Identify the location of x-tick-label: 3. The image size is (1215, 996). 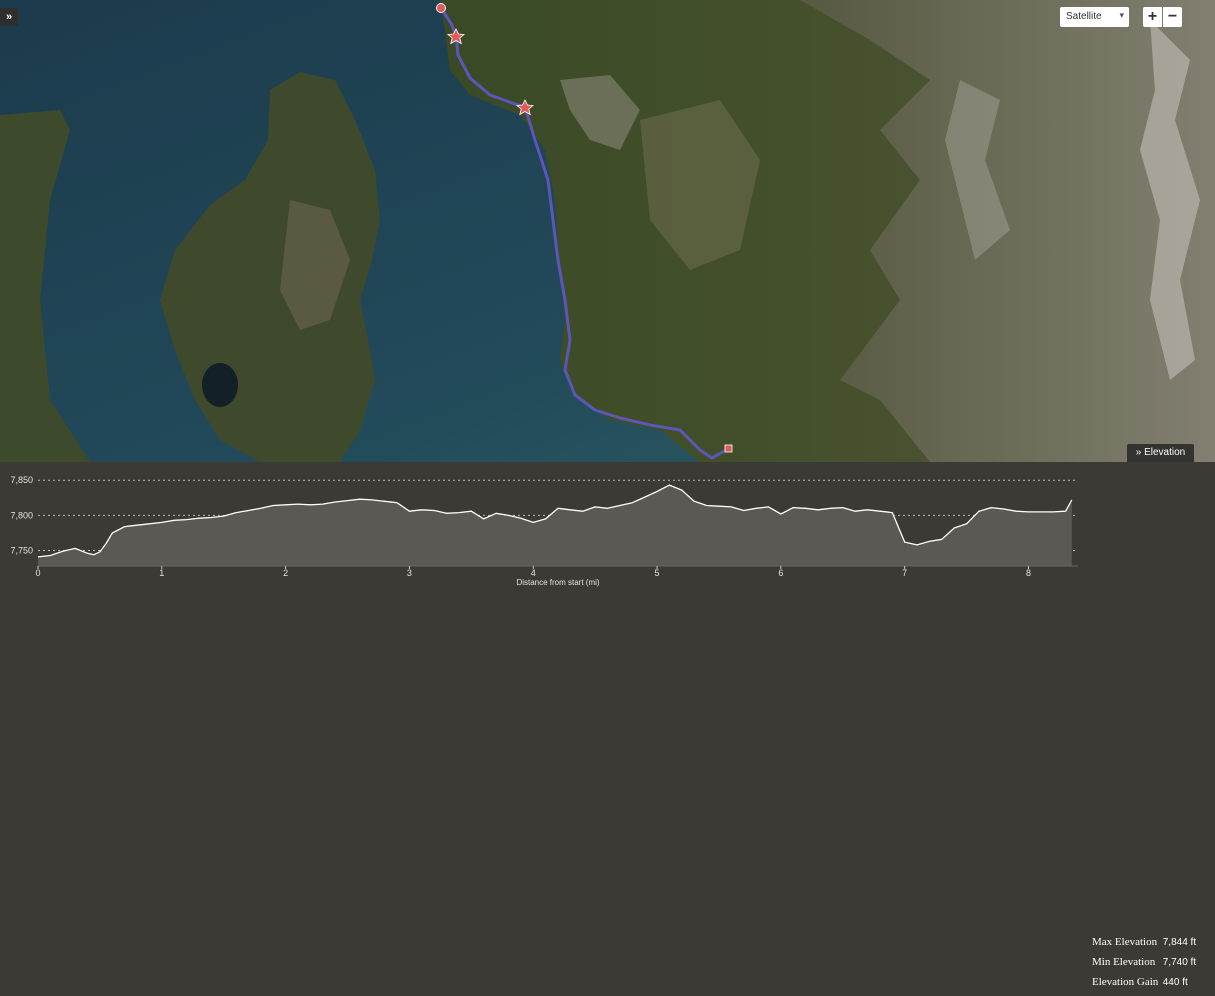
(409, 573).